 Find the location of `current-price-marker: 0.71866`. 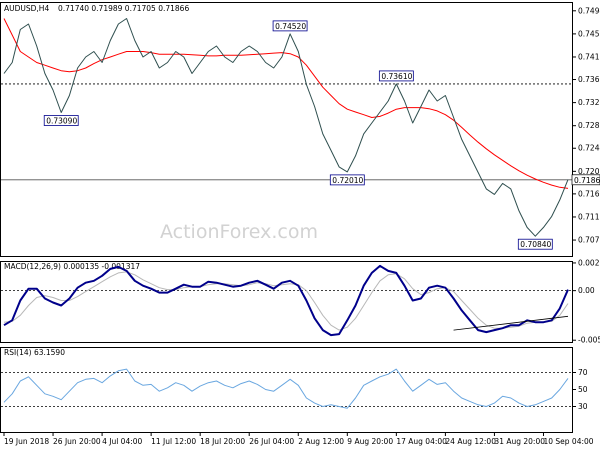

current-price-marker: 0.71866 is located at coordinates (585, 180).